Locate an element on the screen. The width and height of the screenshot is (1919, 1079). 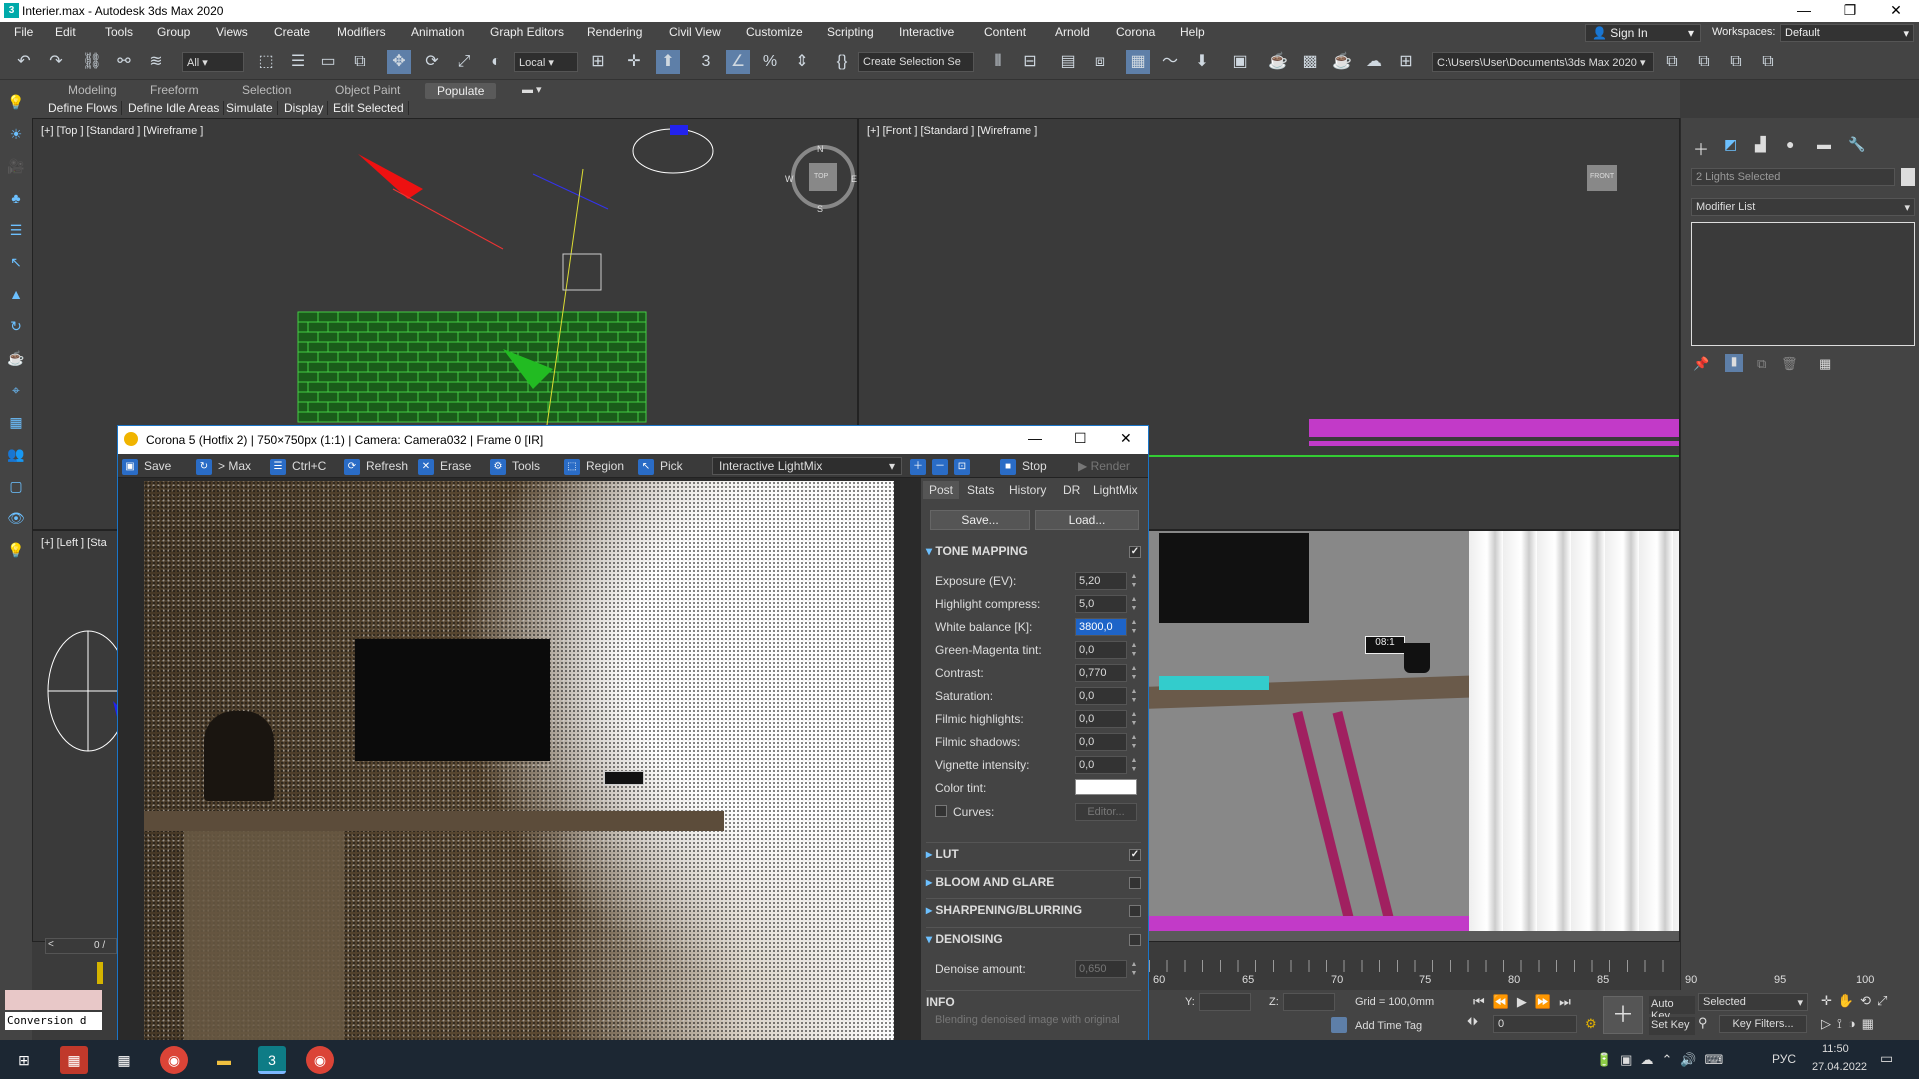
color-tint-swatch is located at coordinates (1106, 787).